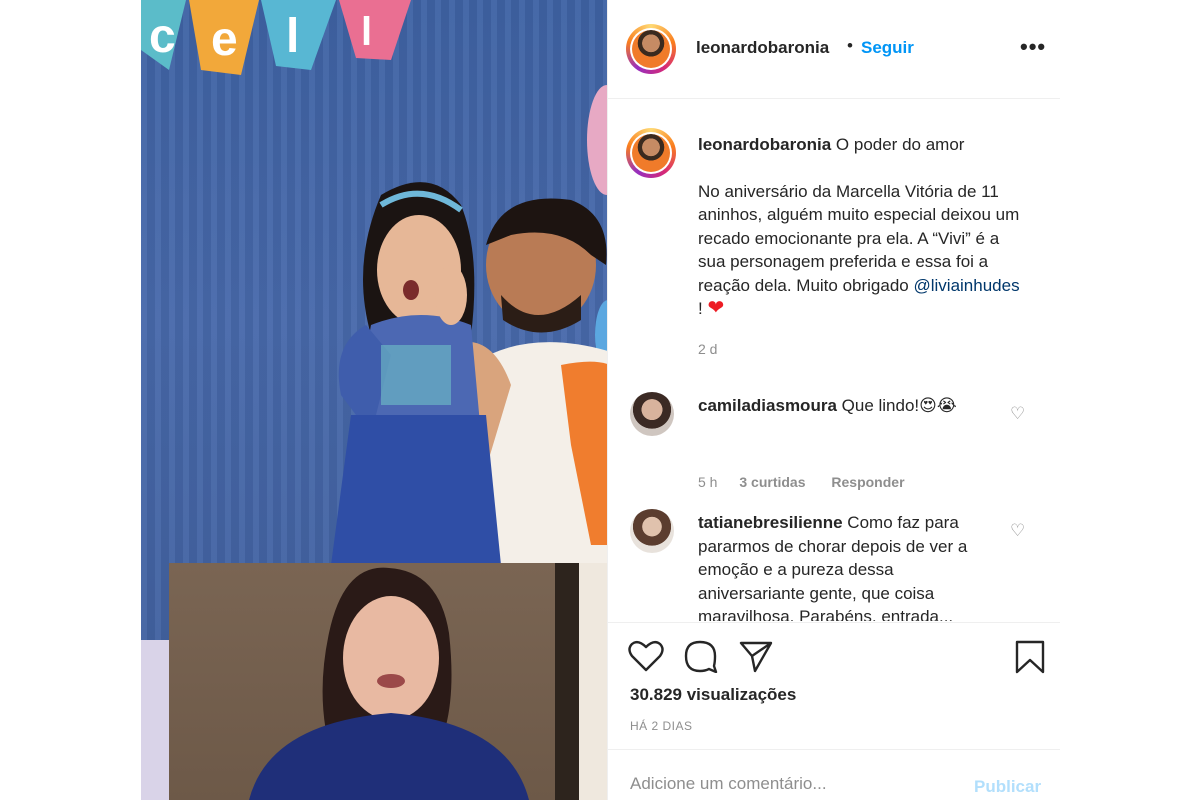 Image resolution: width=1200 pixels, height=801 pixels. I want to click on video-inset, so click(374, 681).